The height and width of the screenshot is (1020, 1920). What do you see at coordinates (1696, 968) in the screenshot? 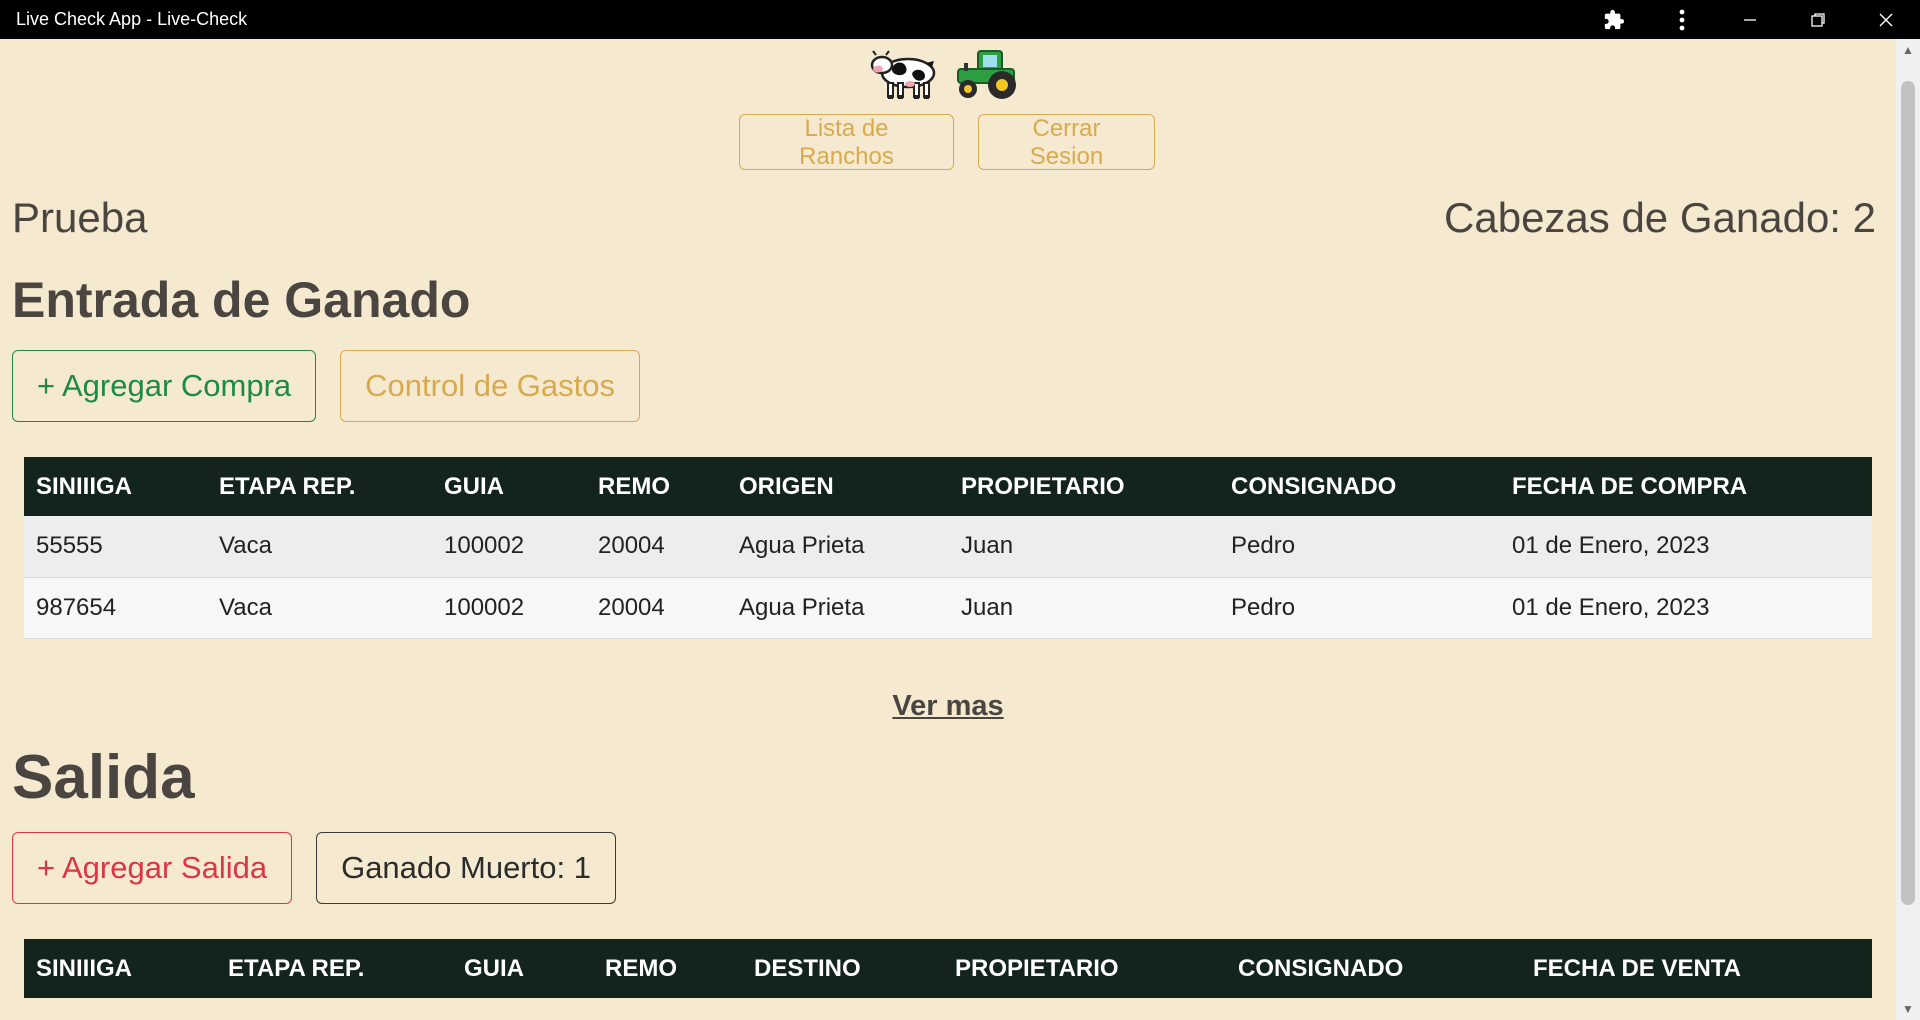
I see `column-header: FECHA DE VENTA` at bounding box center [1696, 968].